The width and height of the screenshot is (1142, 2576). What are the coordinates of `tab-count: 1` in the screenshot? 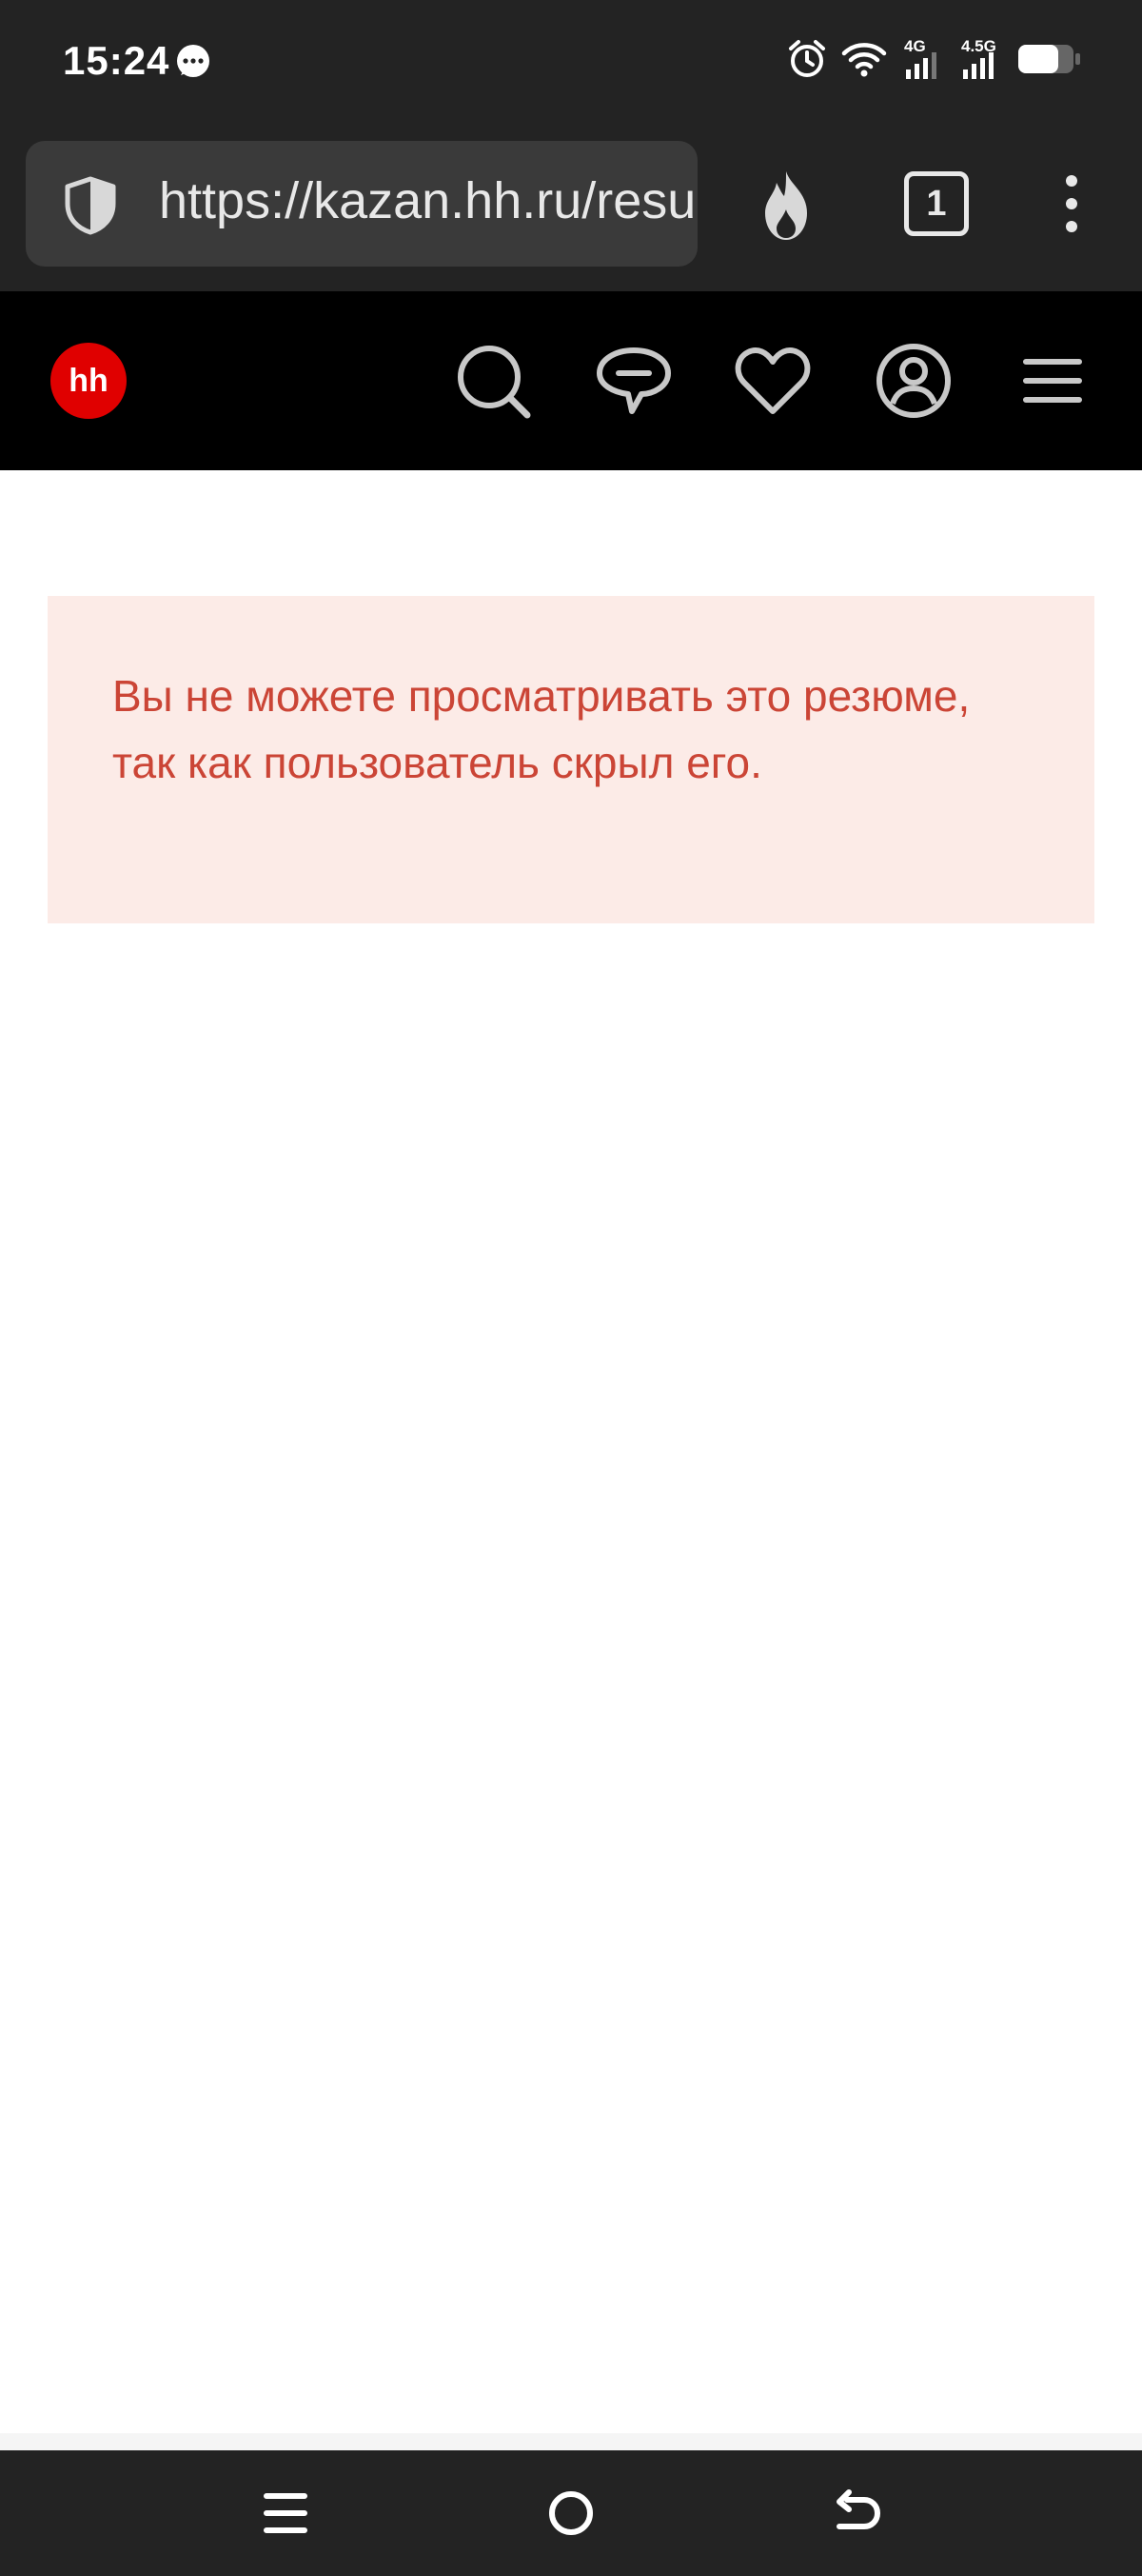 It's located at (936, 203).